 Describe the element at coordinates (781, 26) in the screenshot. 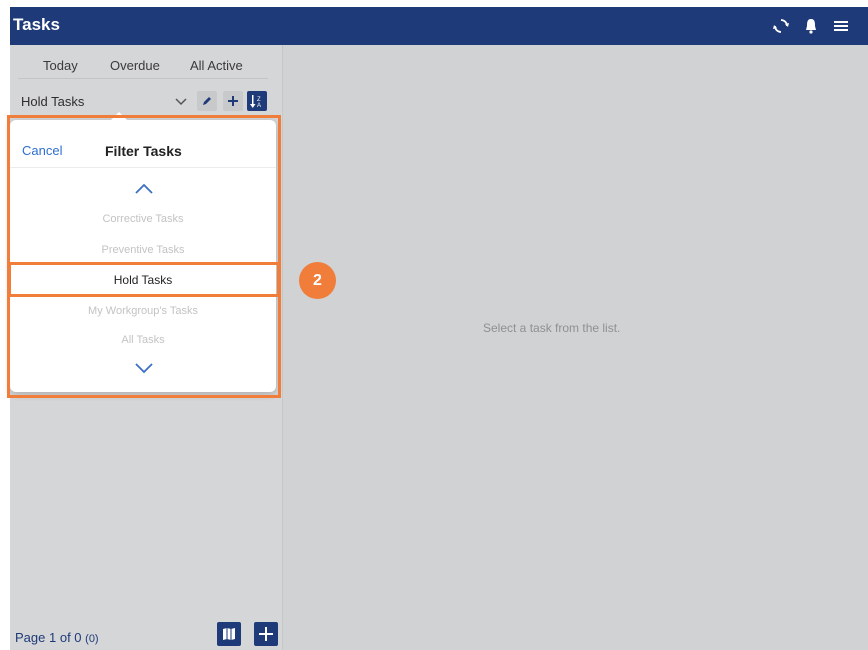

I see `sync-icon` at that location.